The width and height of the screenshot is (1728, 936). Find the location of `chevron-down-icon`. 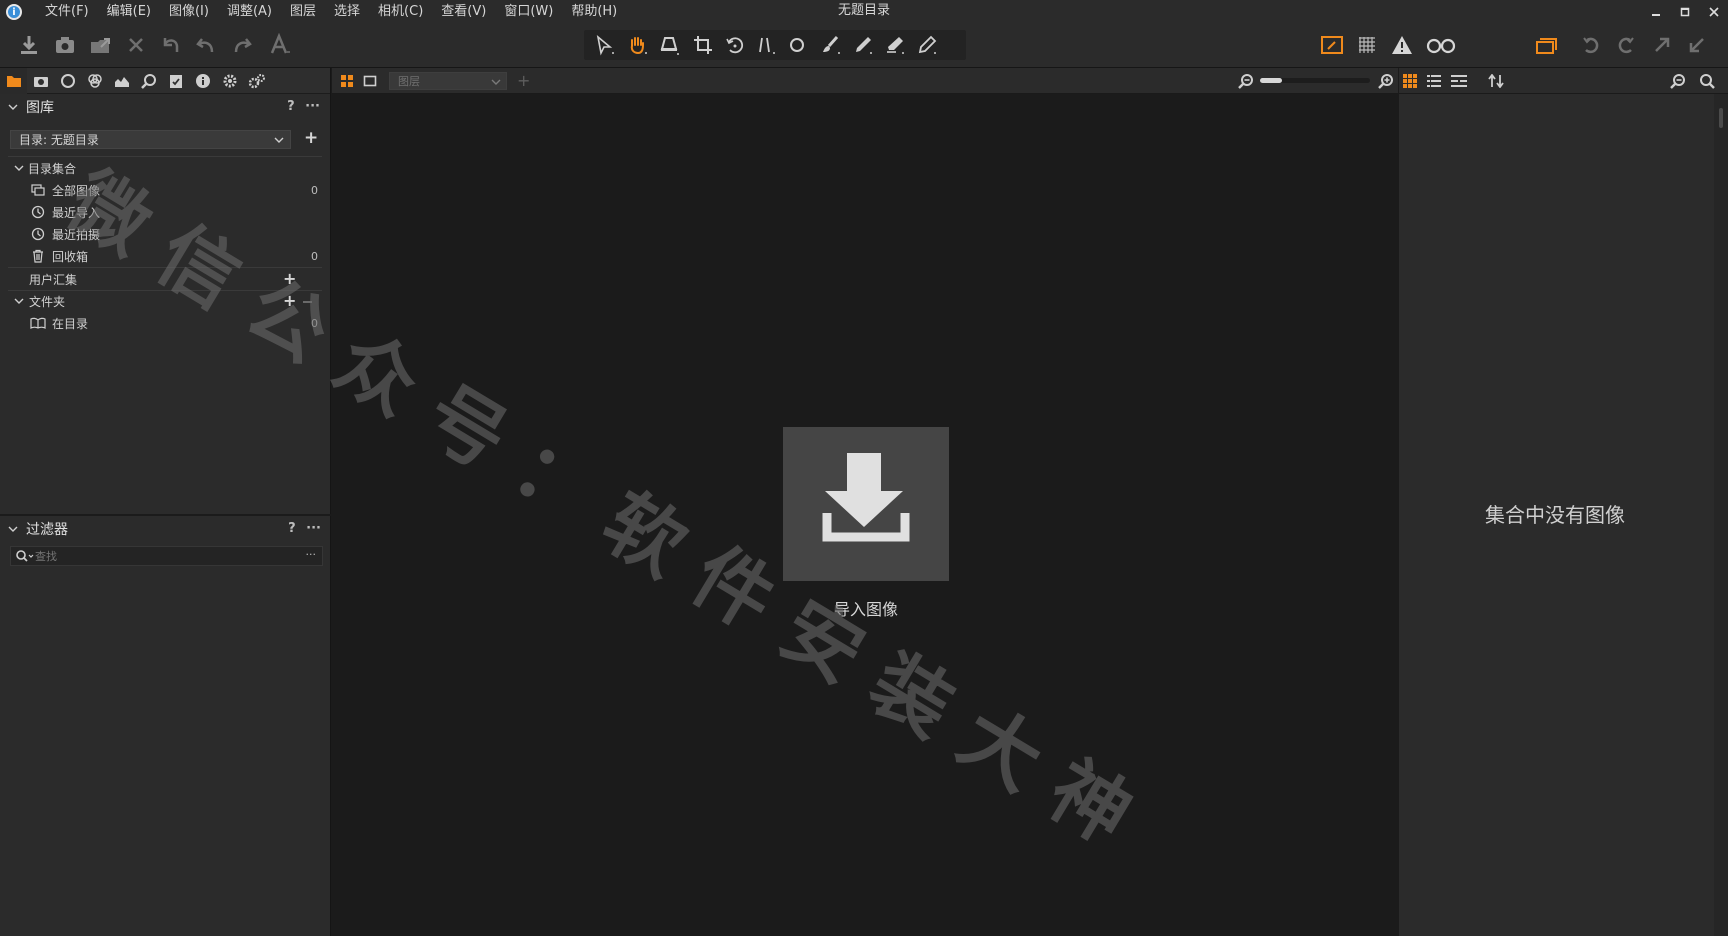

chevron-down-icon is located at coordinates (13, 107).